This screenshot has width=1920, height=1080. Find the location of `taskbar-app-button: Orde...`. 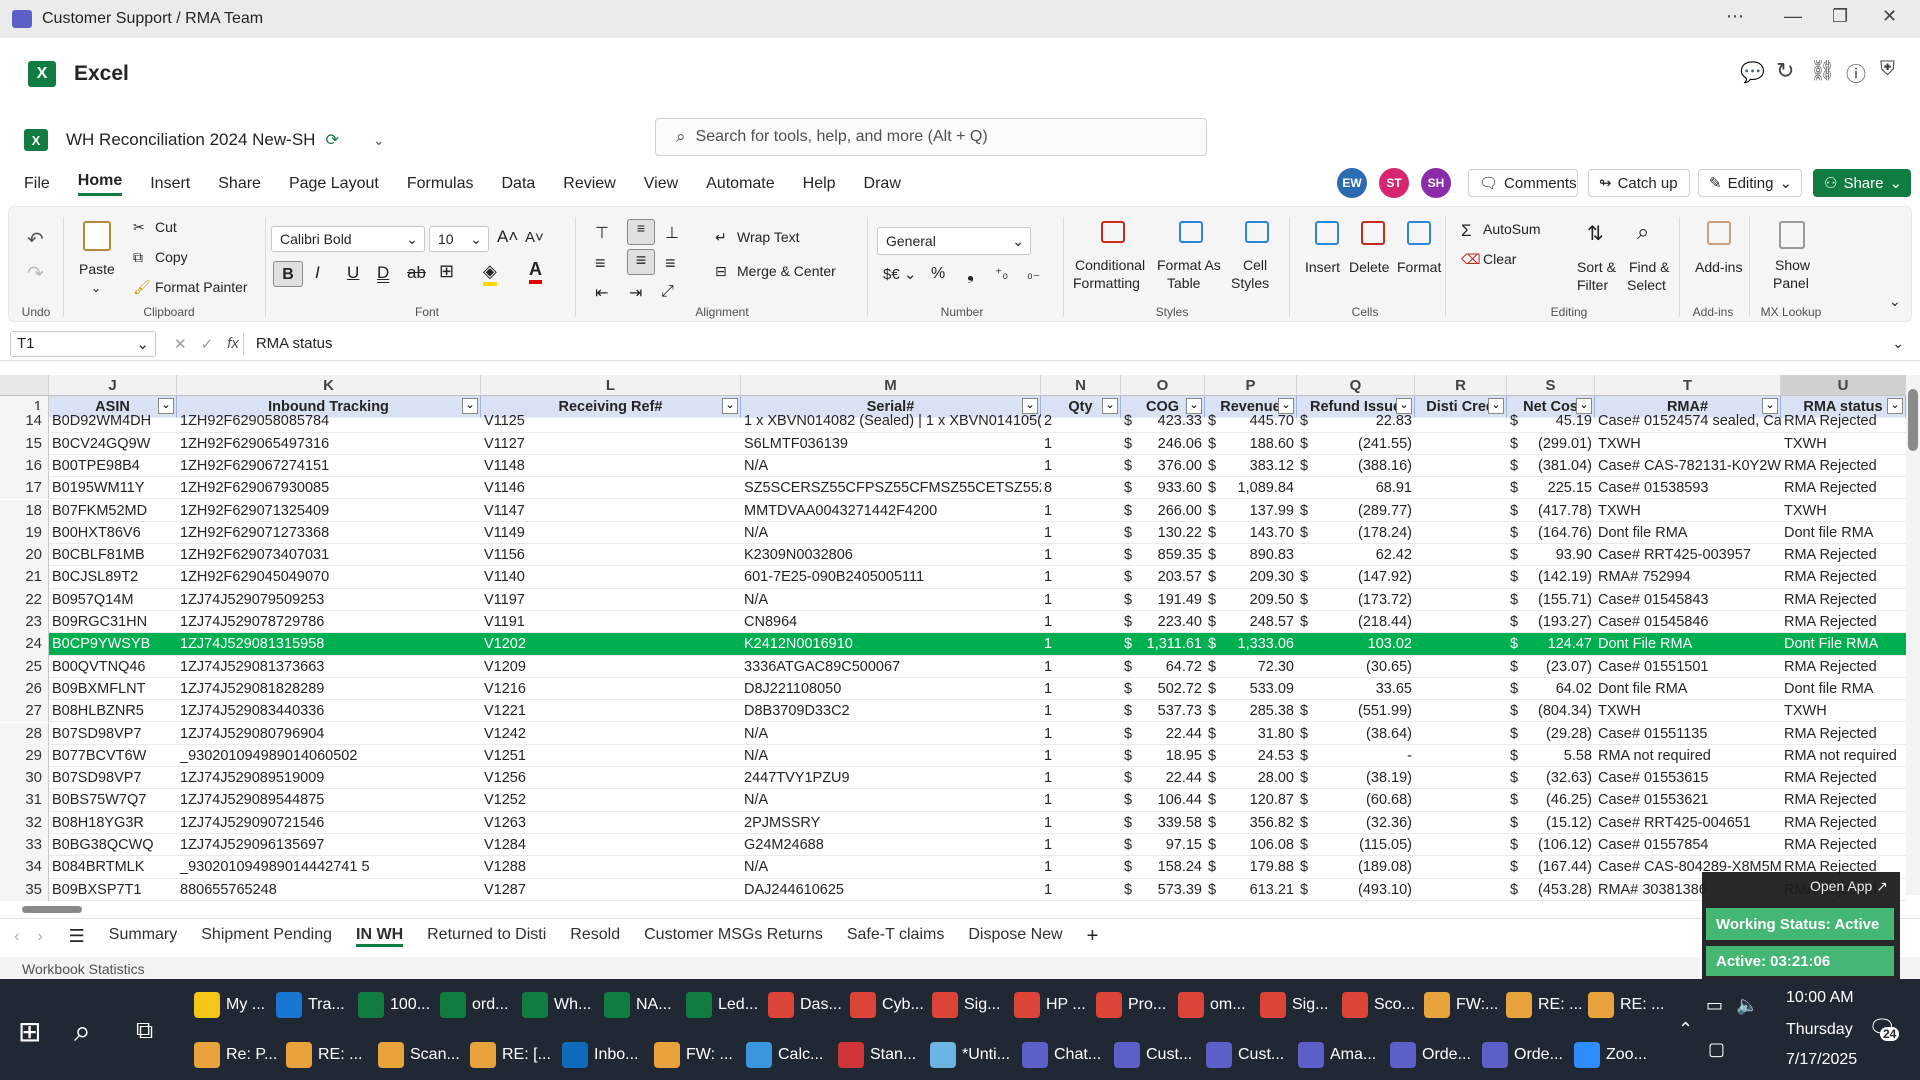

taskbar-app-button: Orde... is located at coordinates (1522, 1055).